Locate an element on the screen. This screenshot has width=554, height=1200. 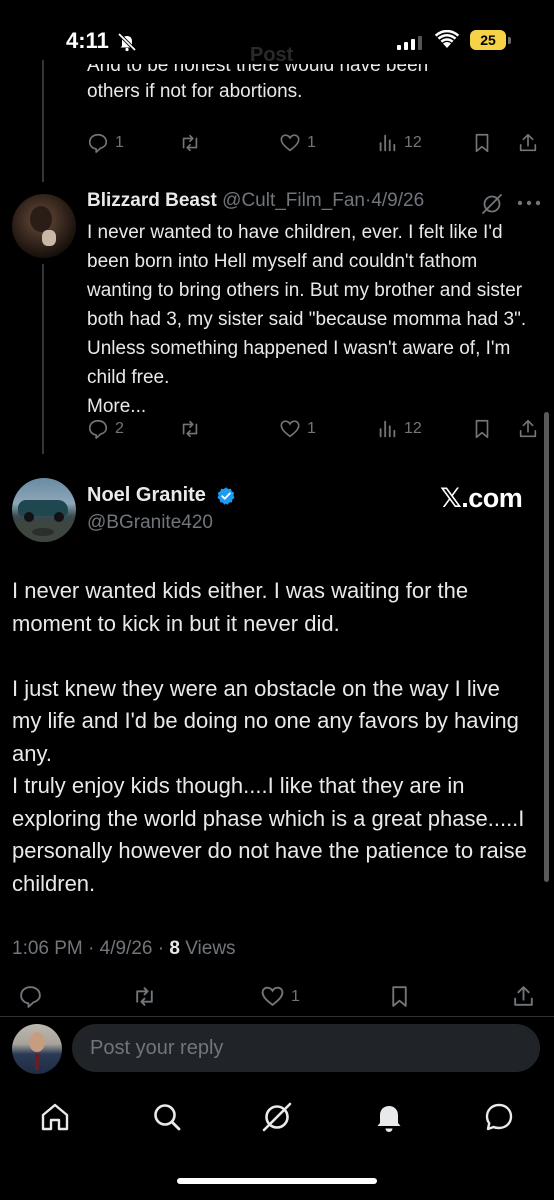
prev-tweet-last-line: others if not for abortions. is located at coordinates (195, 91).